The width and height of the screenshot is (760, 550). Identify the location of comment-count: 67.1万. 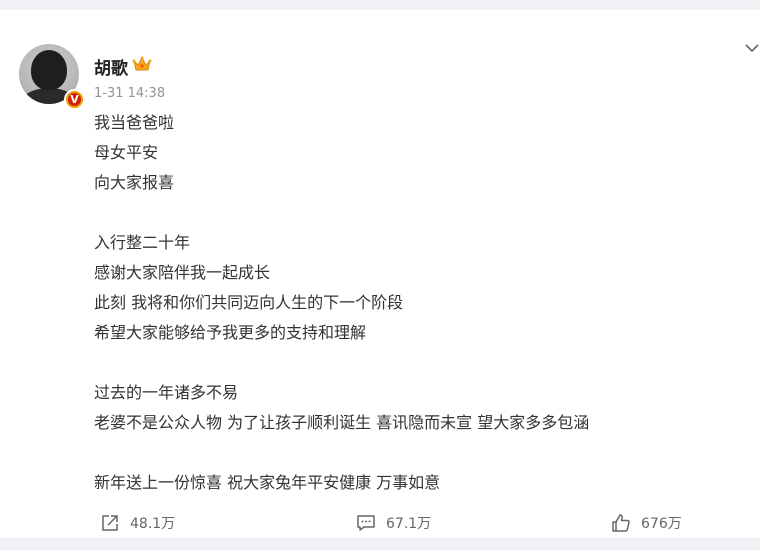
(409, 524).